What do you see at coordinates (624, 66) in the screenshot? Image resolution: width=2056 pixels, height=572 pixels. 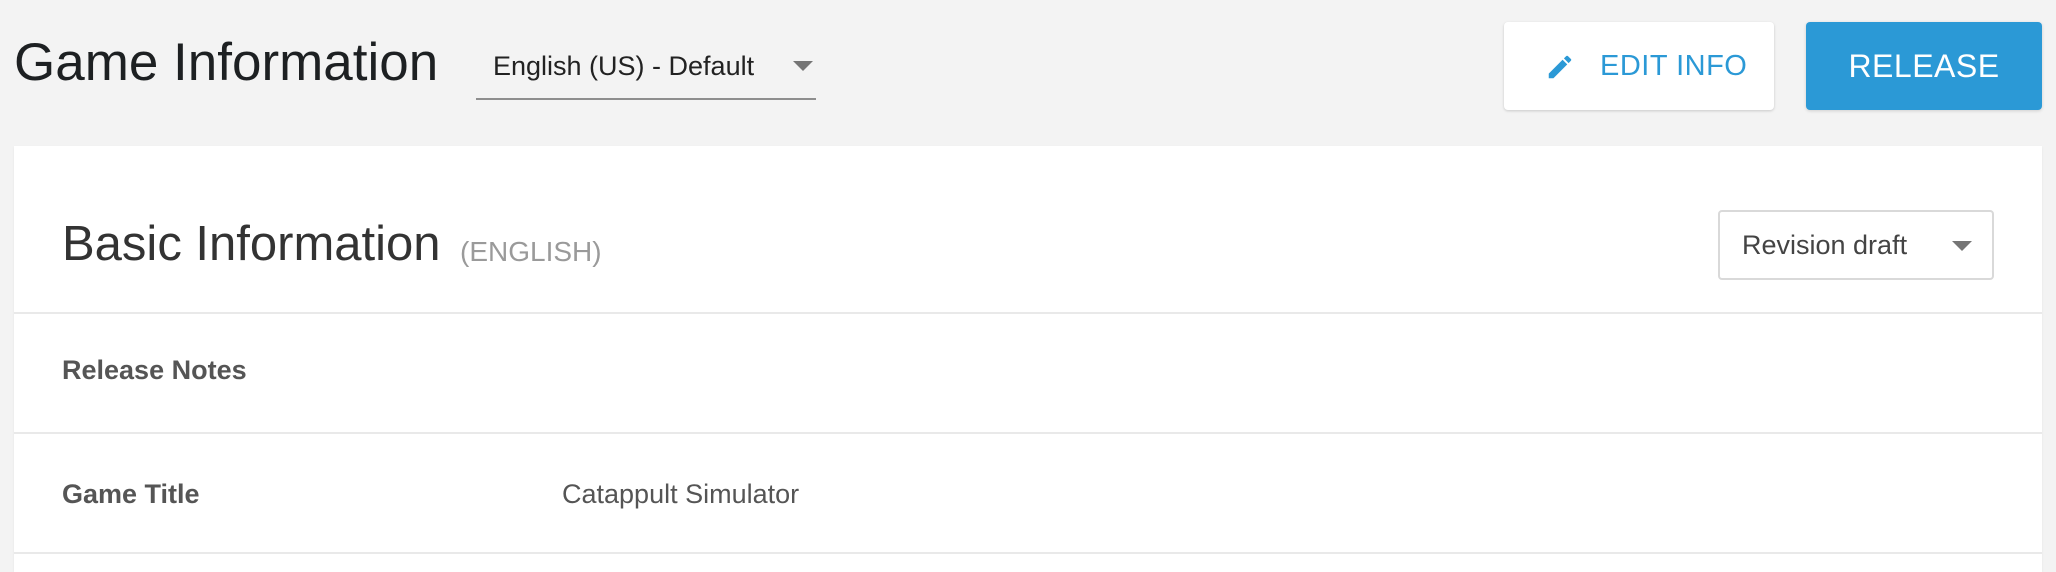 I see `language-select-value: English (US) - Default` at bounding box center [624, 66].